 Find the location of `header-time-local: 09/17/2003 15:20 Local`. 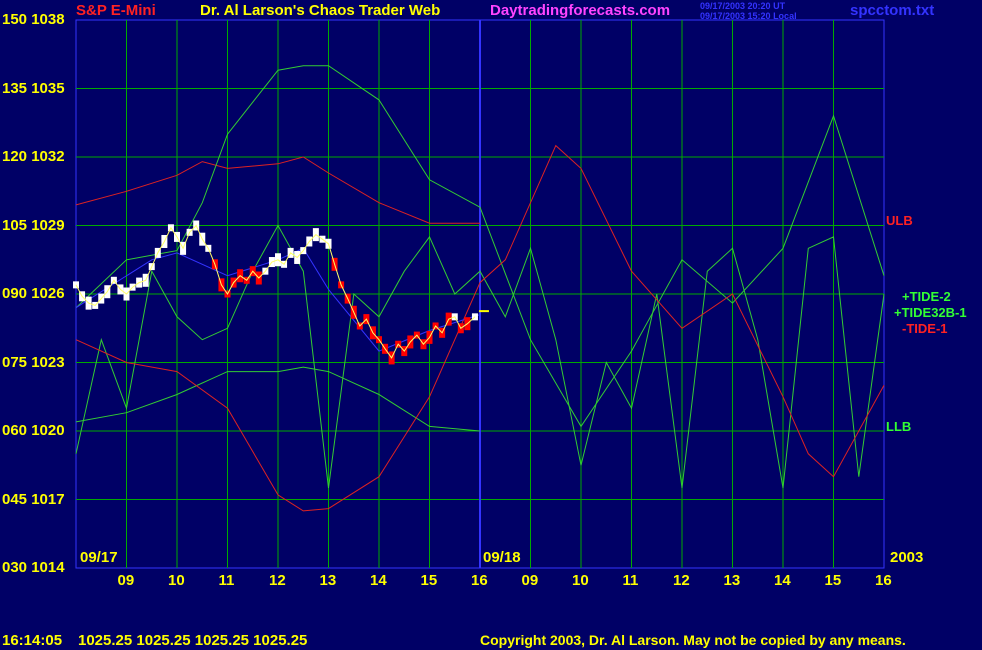

header-time-local: 09/17/2003 15:20 Local is located at coordinates (748, 16).